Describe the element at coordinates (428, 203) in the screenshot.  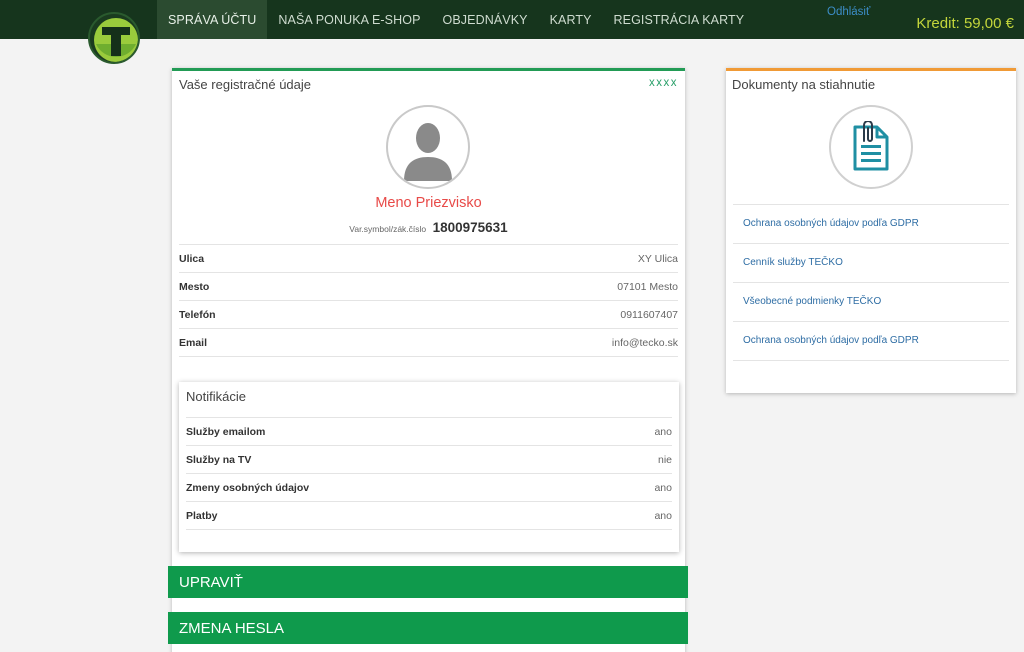
I see `user-name: Meno Priezvisko` at that location.